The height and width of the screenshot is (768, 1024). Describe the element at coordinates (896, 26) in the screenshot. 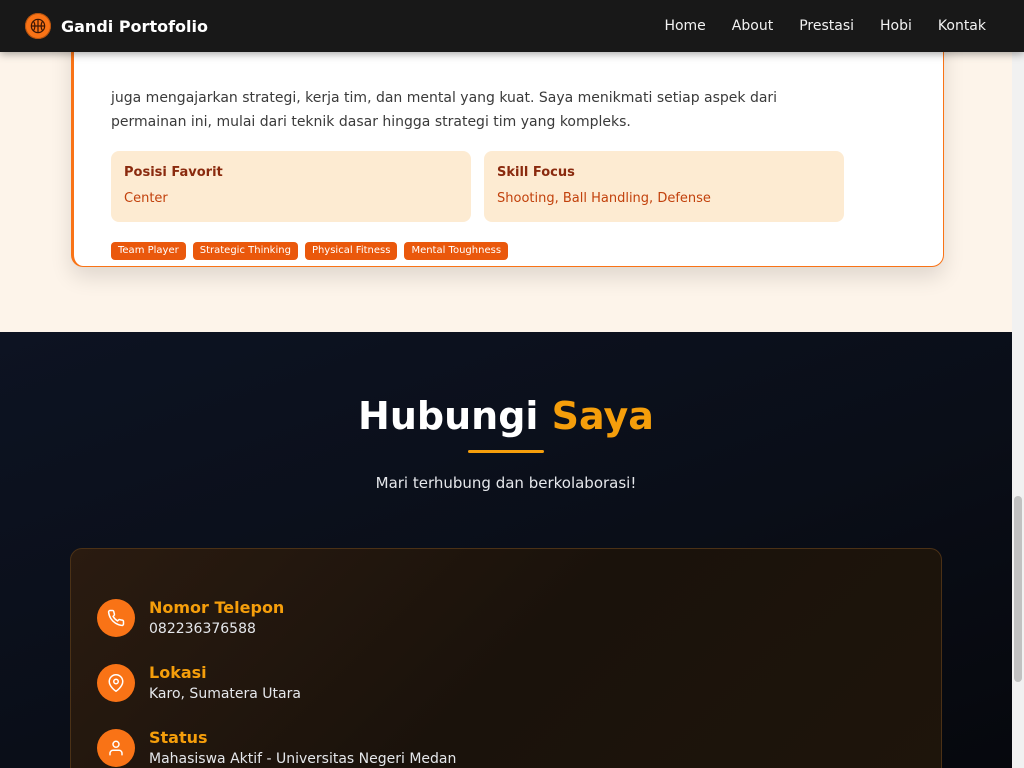

I see `nav-link-hobi: Hobi` at that location.